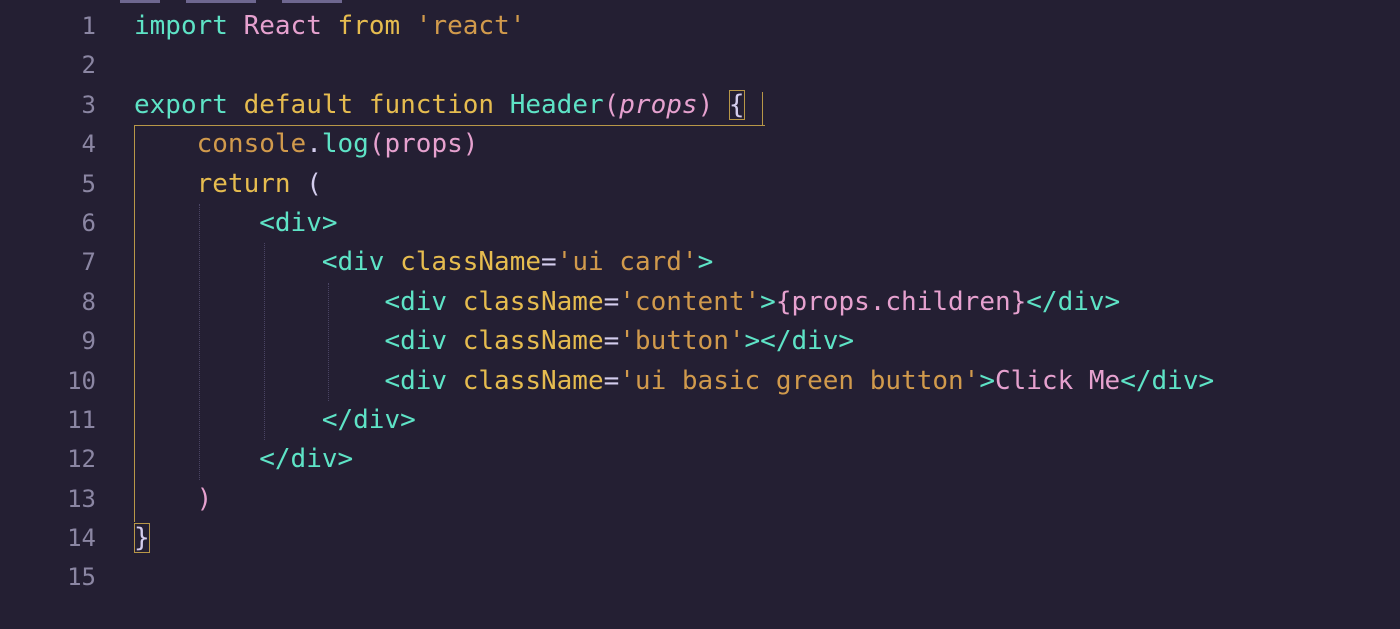  Describe the element at coordinates (345, 144) in the screenshot. I see `code-token: log` at that location.